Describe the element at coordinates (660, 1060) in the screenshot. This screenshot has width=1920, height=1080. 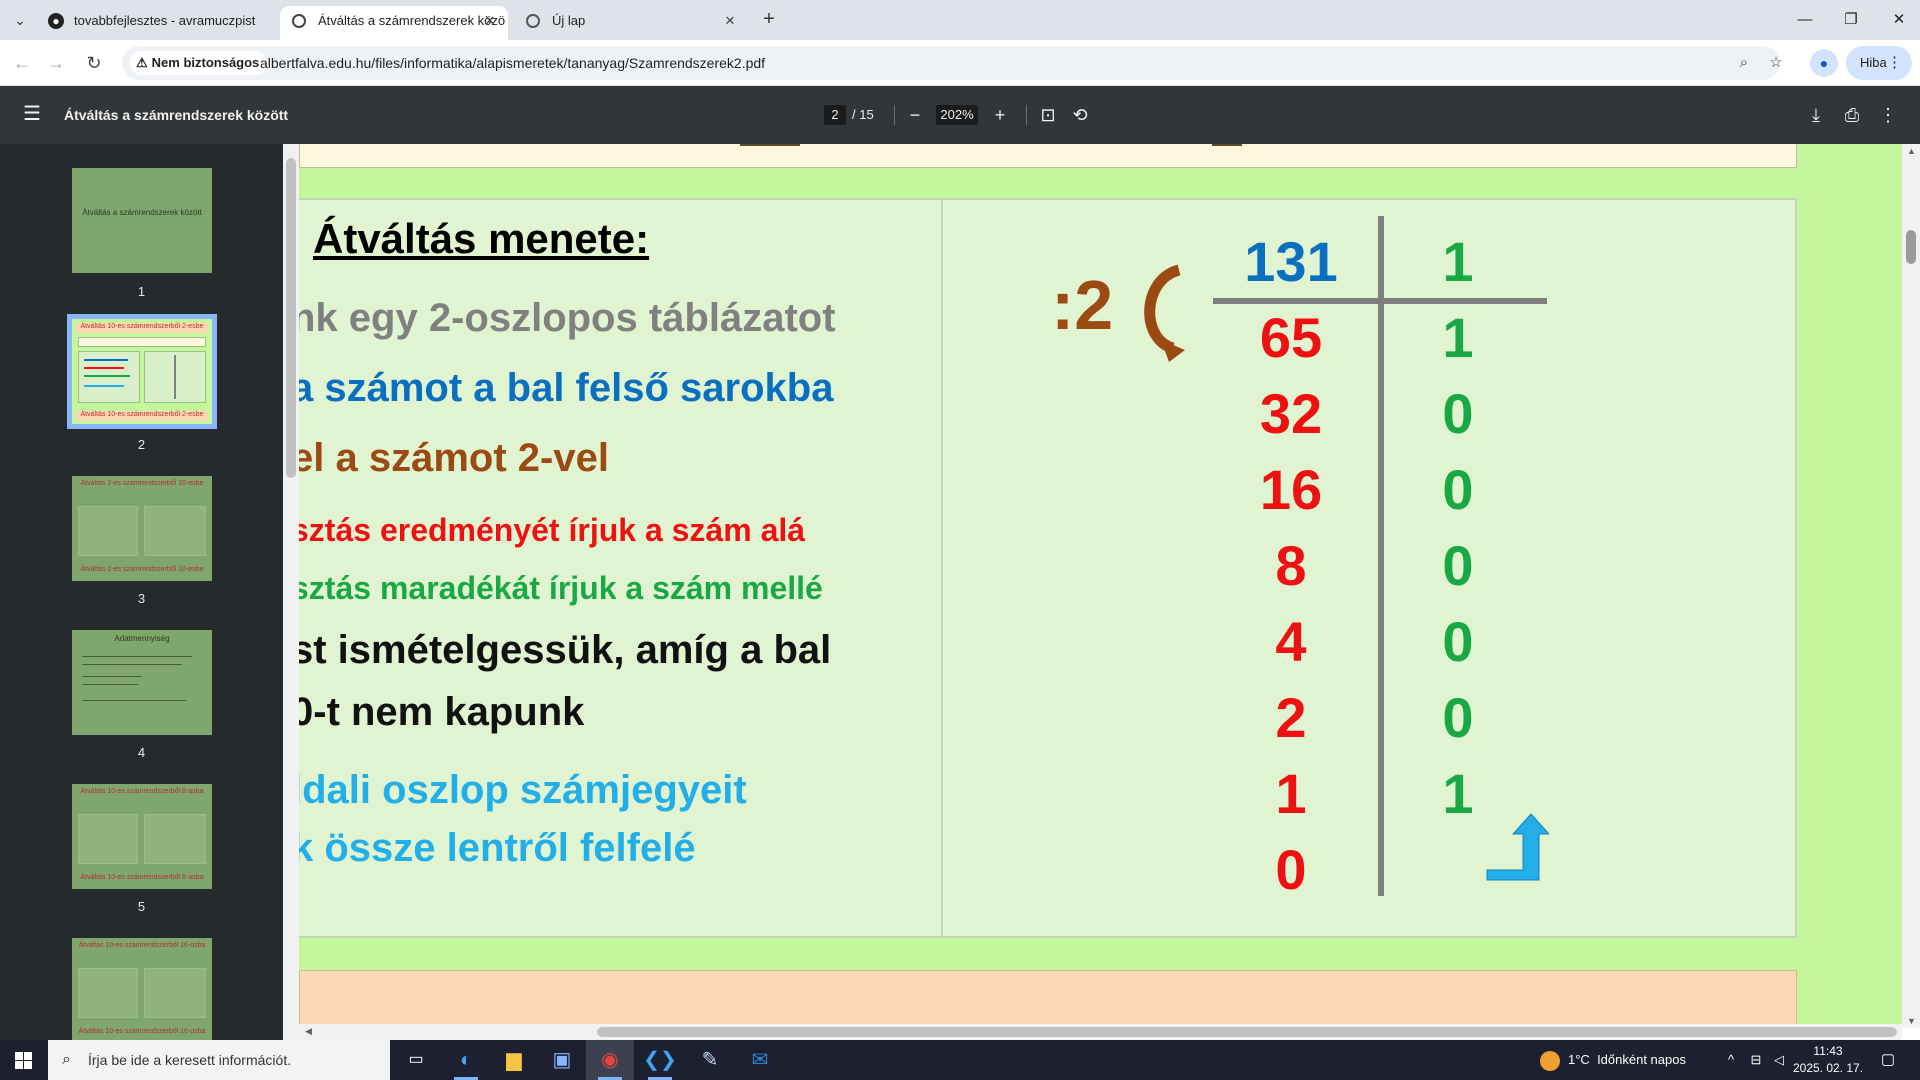
I see `vscode-icon: ❮❯` at that location.